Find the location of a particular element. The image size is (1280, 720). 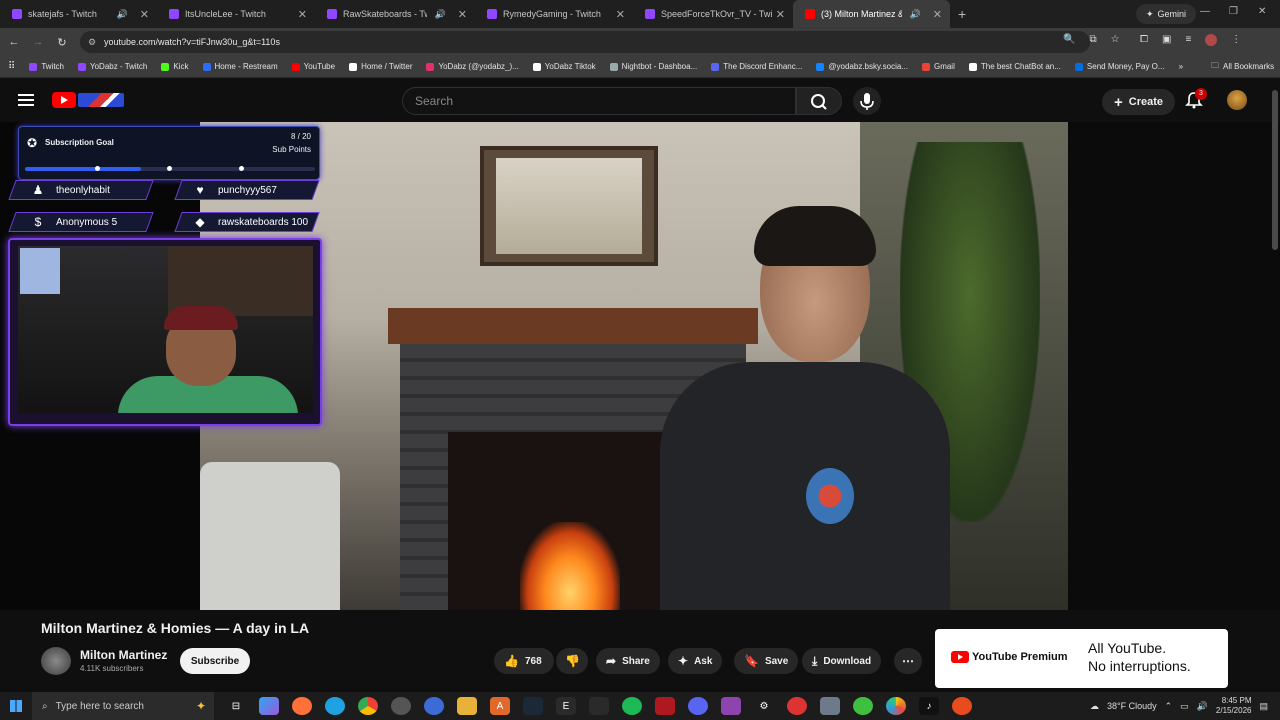

settings-gear-icon: ⚙ is located at coordinates (764, 706).